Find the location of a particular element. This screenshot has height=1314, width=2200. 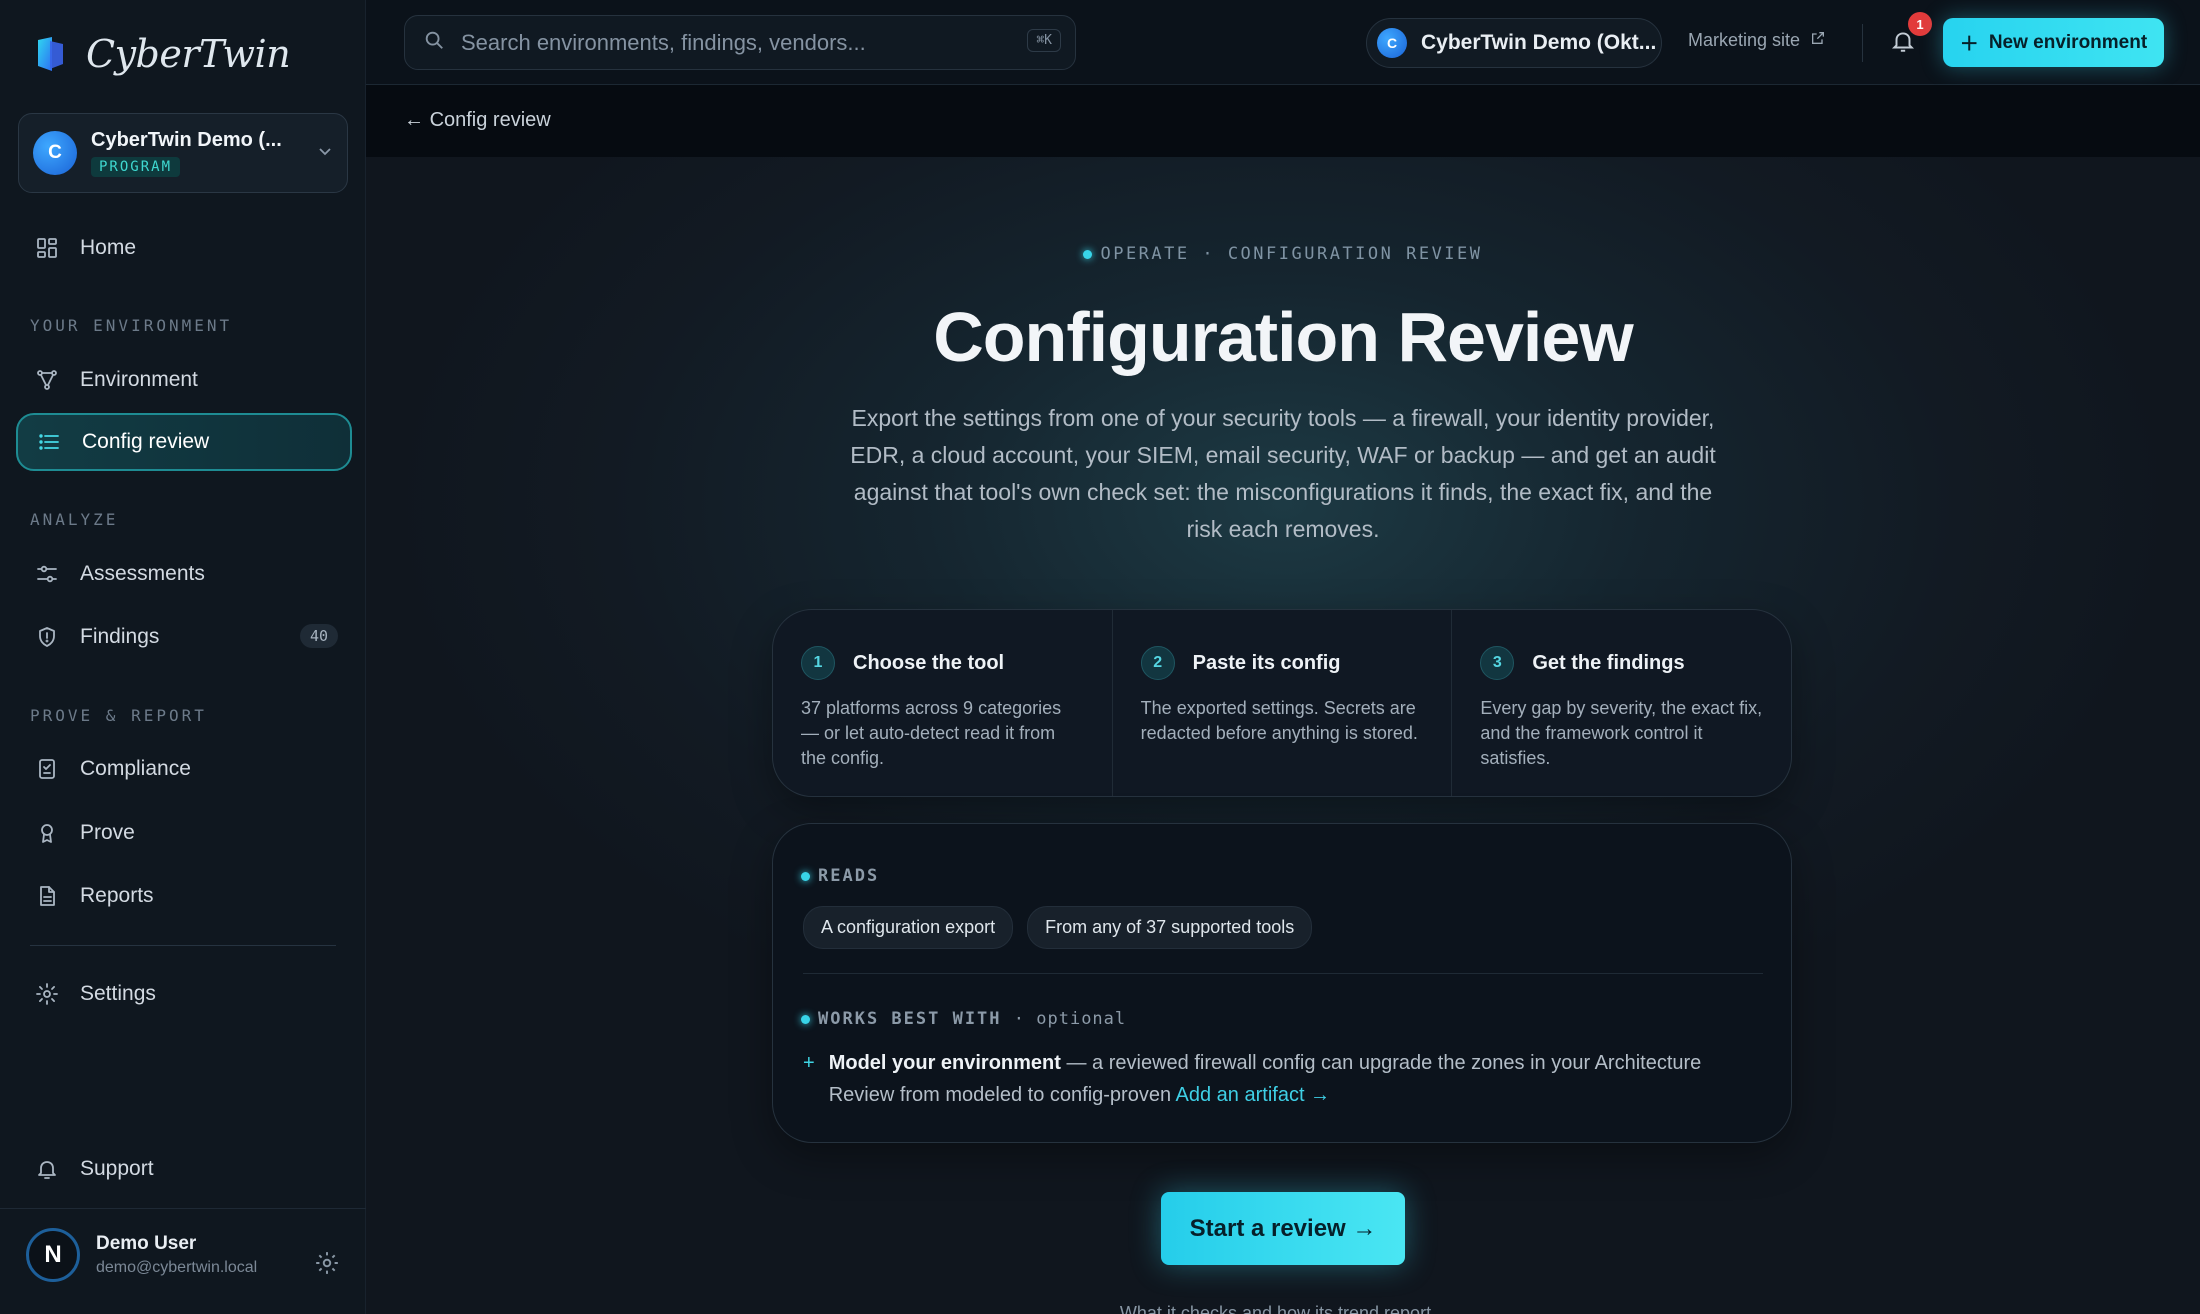

sidebar-item-label: Settings is located at coordinates (118, 993).